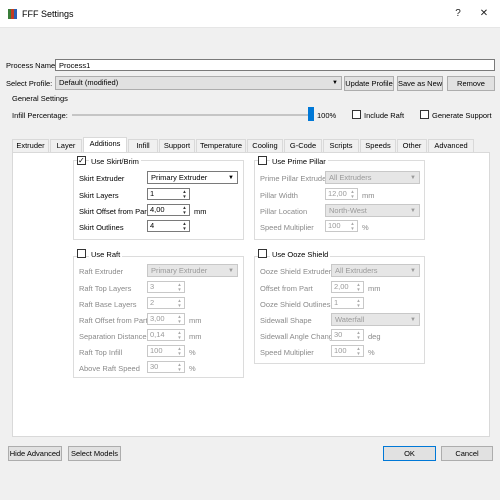 This screenshot has height=500, width=500. What do you see at coordinates (458, 14) in the screenshot?
I see `help-button: ?` at bounding box center [458, 14].